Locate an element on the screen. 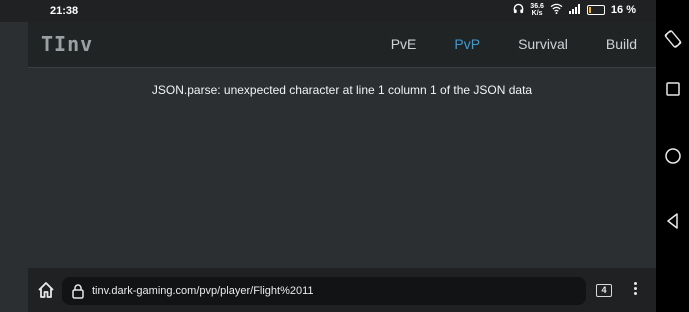  site-logo: TInv is located at coordinates (67, 44).